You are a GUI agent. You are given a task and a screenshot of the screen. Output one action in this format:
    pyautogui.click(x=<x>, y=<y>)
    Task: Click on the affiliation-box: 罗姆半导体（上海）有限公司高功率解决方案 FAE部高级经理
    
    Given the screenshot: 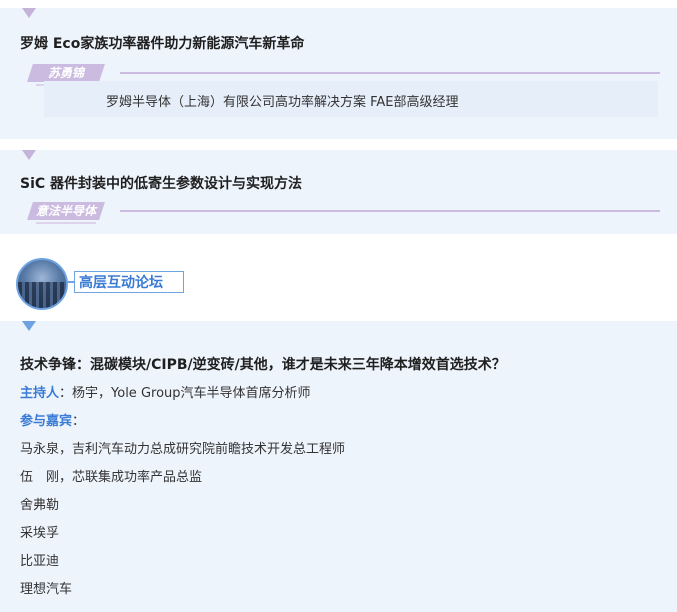 What is the action you would take?
    pyautogui.click(x=351, y=99)
    